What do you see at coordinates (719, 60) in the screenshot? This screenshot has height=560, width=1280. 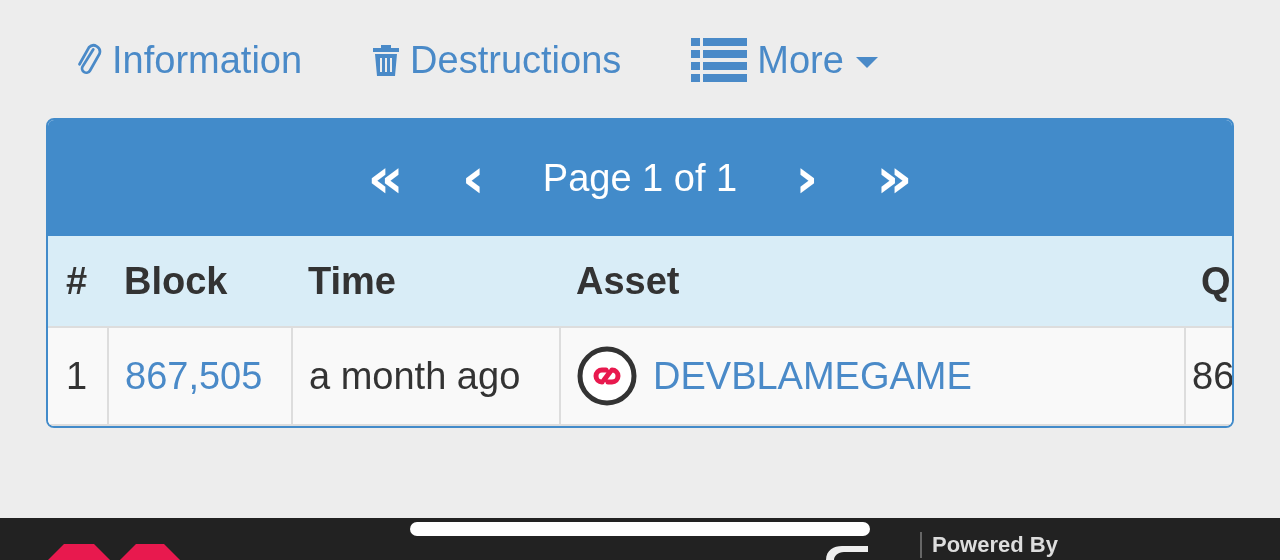 I see `list-icon` at bounding box center [719, 60].